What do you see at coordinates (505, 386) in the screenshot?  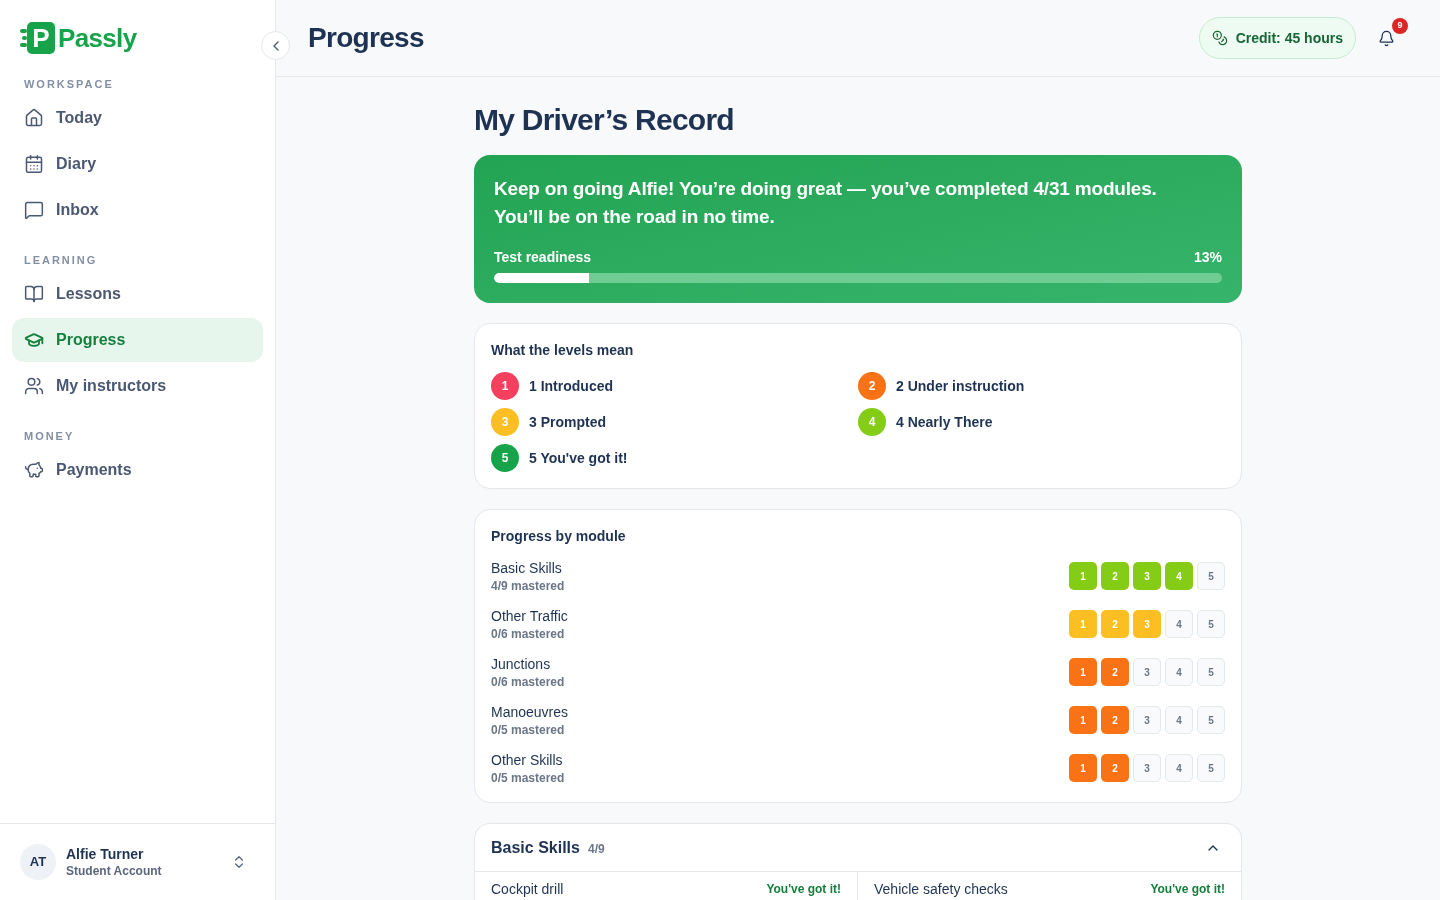 I see `level-number: 1` at bounding box center [505, 386].